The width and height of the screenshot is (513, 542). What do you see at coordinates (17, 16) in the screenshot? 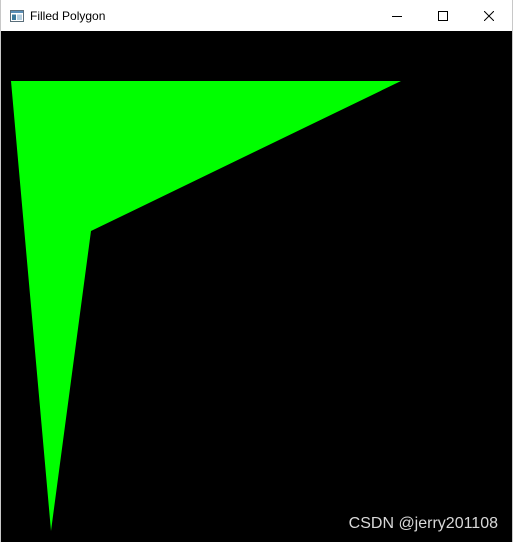
I see `app-window-icon` at bounding box center [17, 16].